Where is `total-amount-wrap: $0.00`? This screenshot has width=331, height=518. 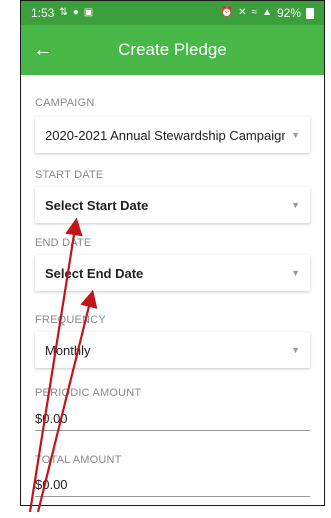 total-amount-wrap: $0.00 is located at coordinates (172, 483).